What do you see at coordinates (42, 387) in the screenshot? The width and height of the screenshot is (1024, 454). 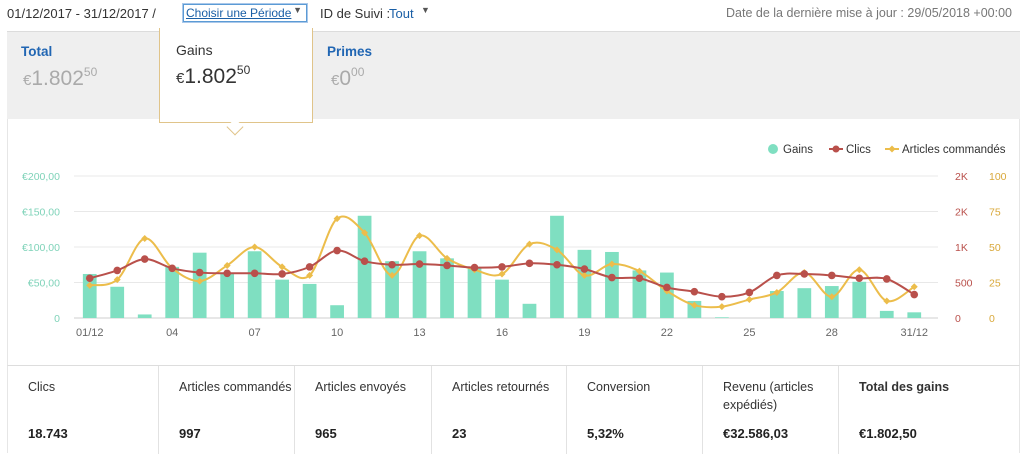 I see `stat-label: Clics` at bounding box center [42, 387].